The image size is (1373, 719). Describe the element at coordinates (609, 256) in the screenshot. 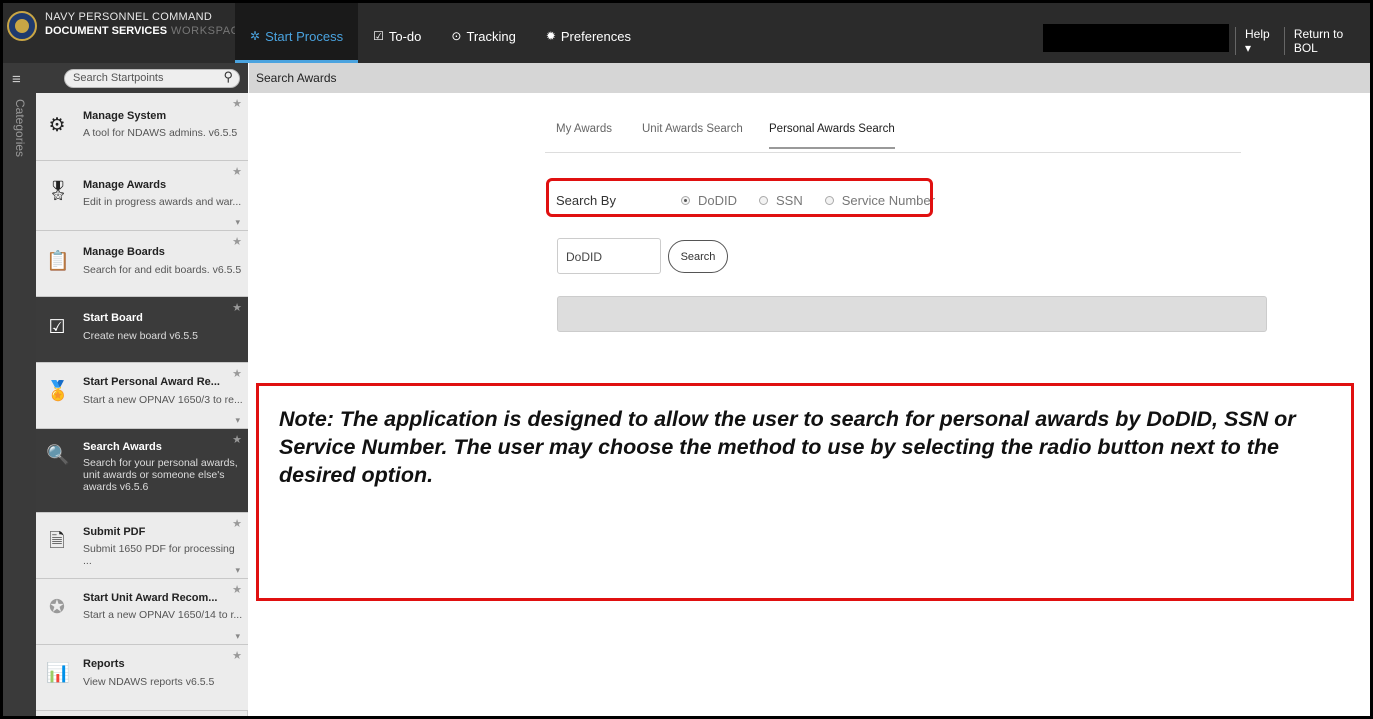

I see `dodid-input: DoDID` at that location.